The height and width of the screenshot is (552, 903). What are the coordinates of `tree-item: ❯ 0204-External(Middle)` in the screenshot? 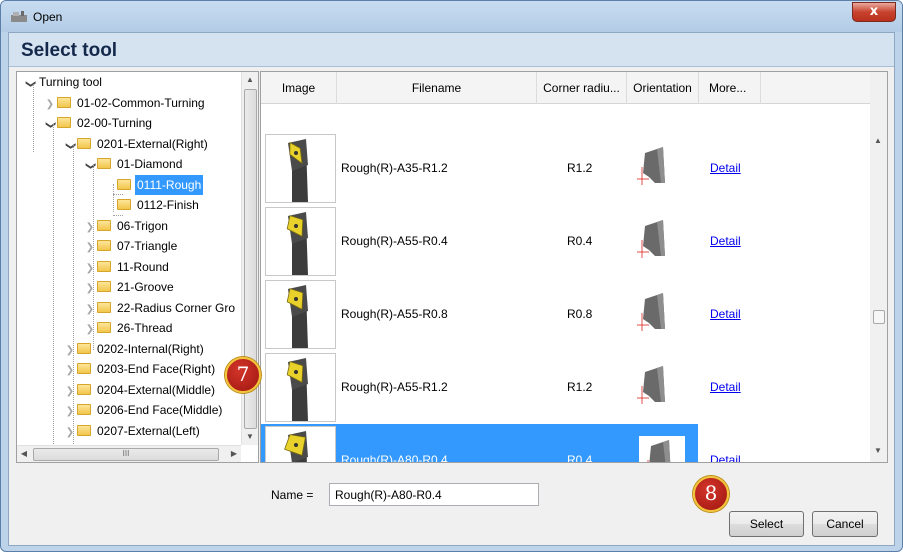 It's located at (140, 390).